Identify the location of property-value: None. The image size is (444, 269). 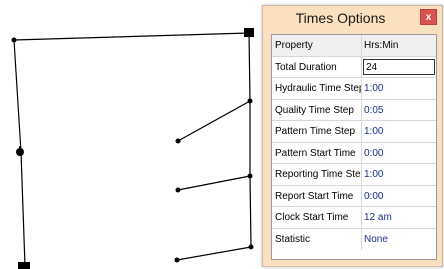
(399, 240).